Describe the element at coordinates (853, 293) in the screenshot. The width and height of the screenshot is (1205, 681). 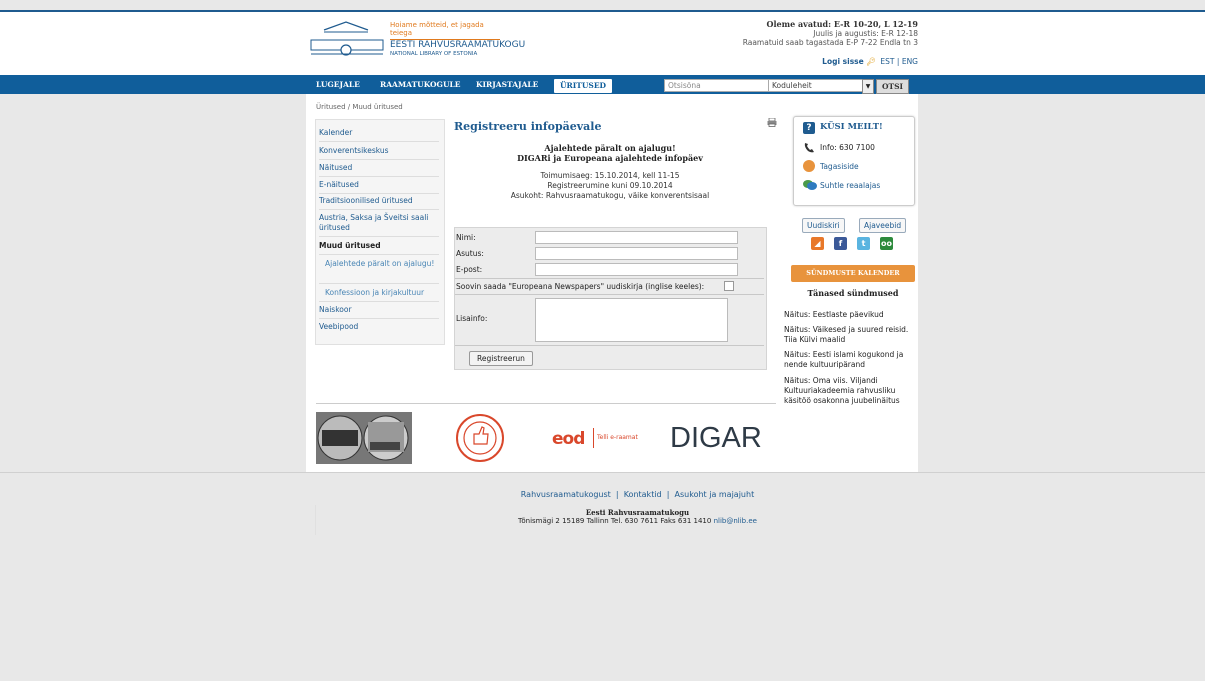
I see `todays-events-title: Tänased sündmused` at that location.